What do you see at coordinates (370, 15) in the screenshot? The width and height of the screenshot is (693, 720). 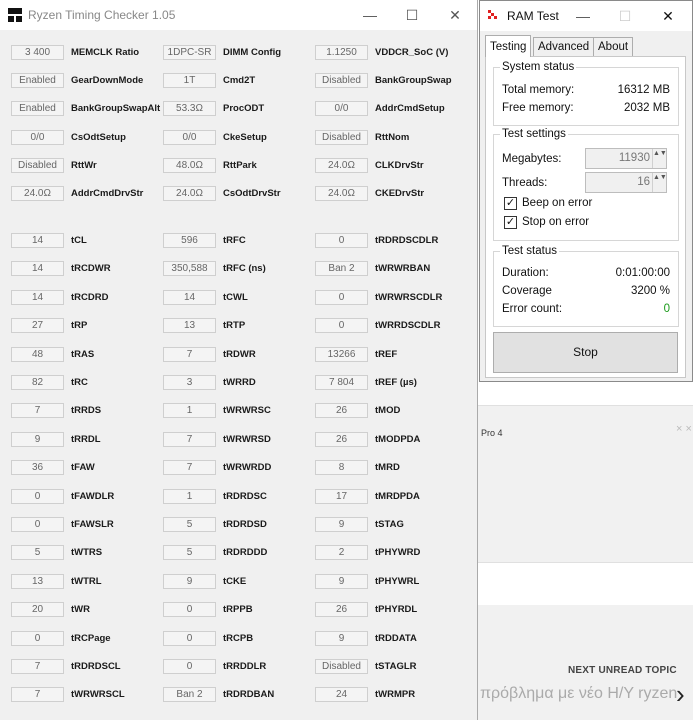 I see `minimize-button: —` at bounding box center [370, 15].